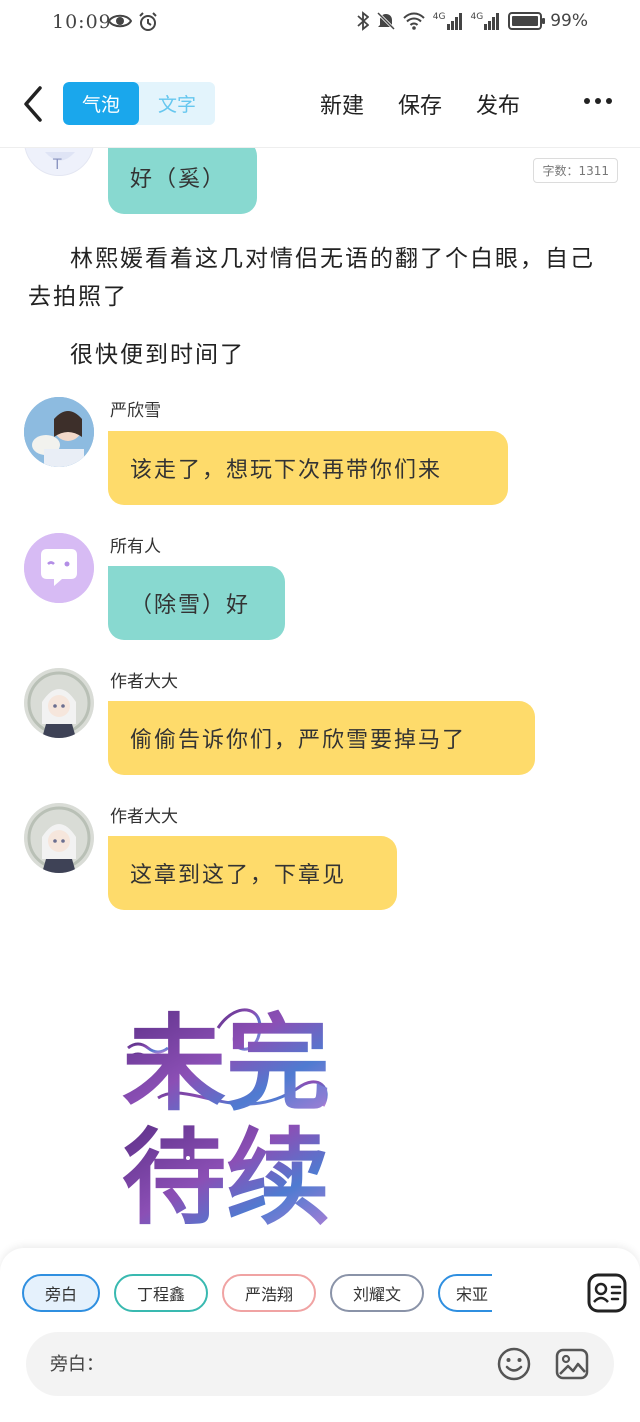 This screenshot has width=640, height=1422. Describe the element at coordinates (298, 740) in the screenshot. I see `message-text: 偷偷告诉你们，严欣雪要掉马了` at that location.